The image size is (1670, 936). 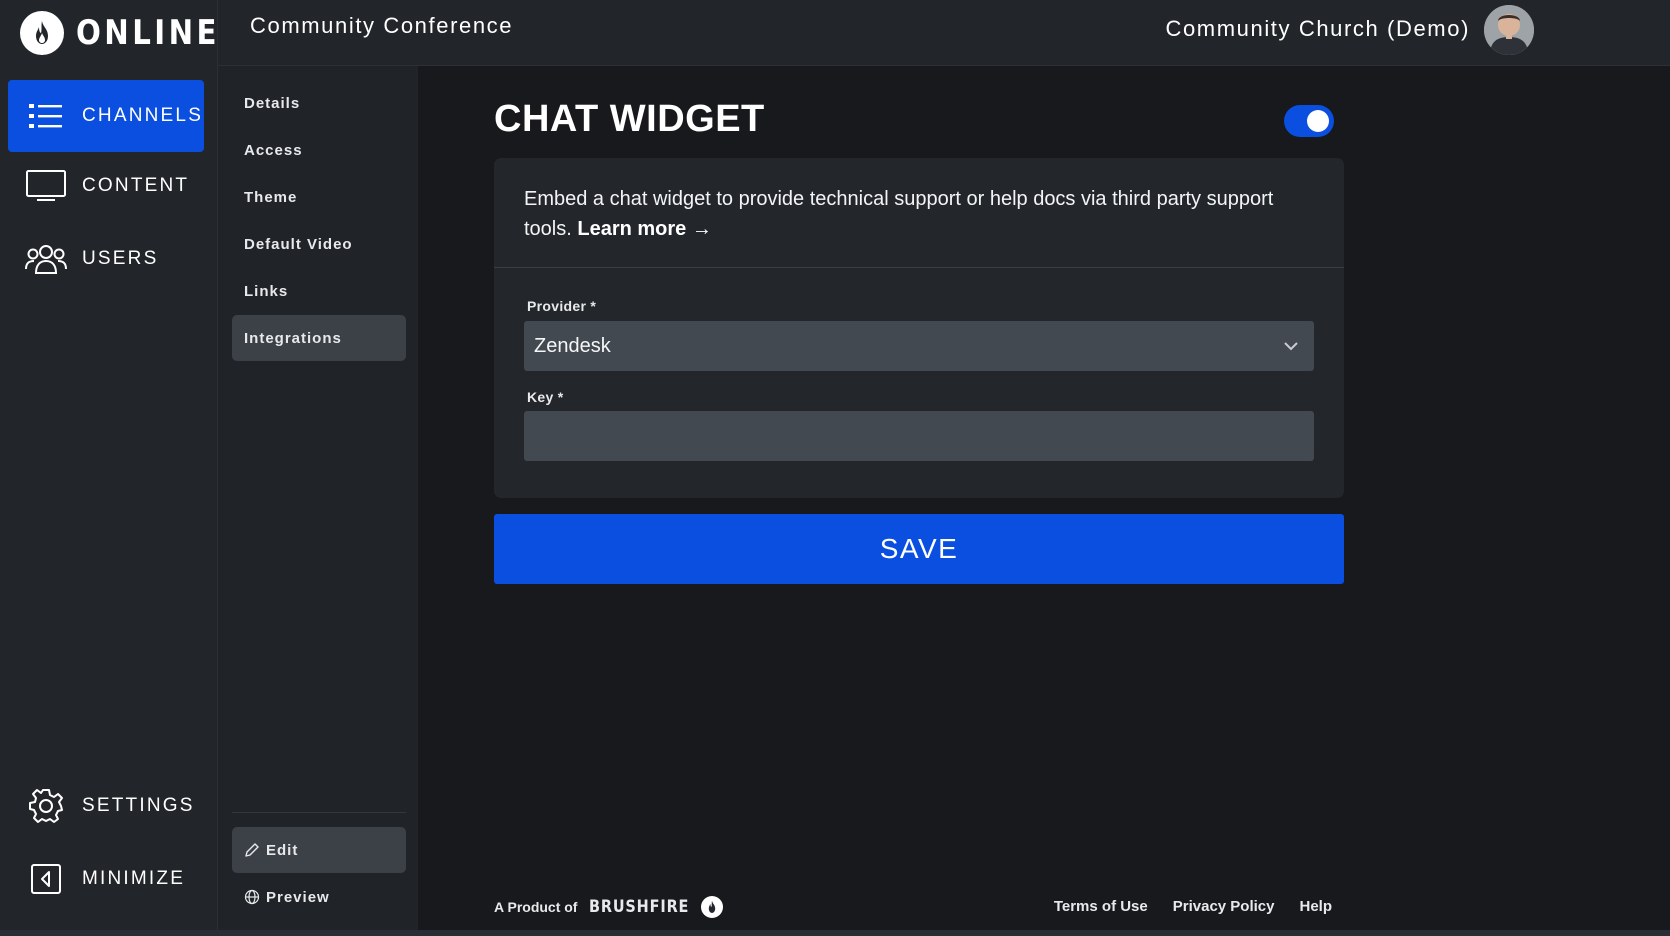 What do you see at coordinates (46, 116) in the screenshot?
I see `list-icon` at bounding box center [46, 116].